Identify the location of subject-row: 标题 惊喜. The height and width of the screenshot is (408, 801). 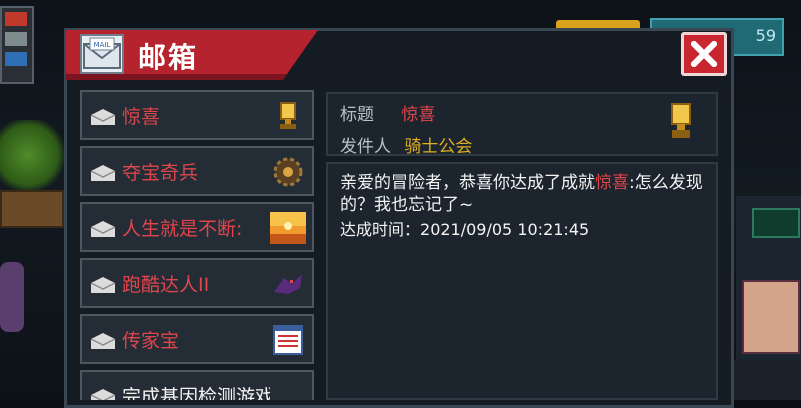
(387, 112).